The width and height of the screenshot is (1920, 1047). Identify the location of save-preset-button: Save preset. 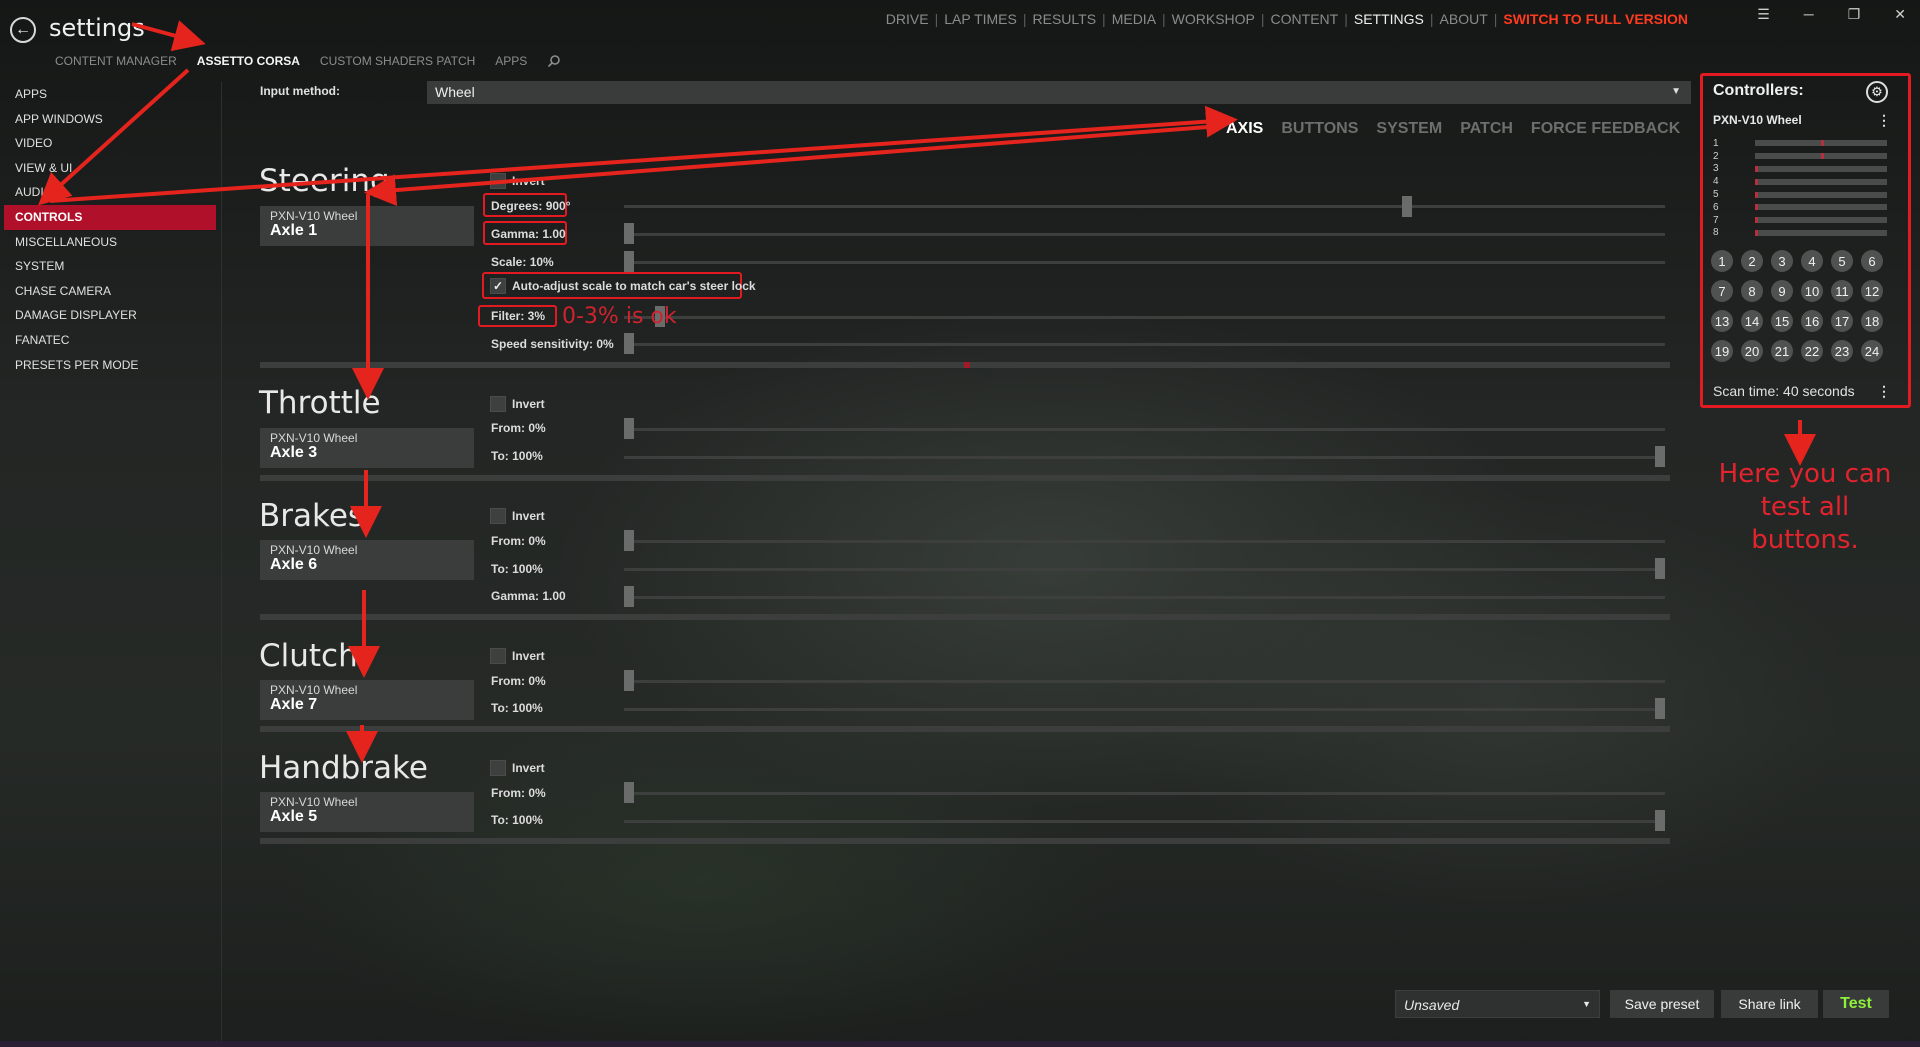
(1662, 1004).